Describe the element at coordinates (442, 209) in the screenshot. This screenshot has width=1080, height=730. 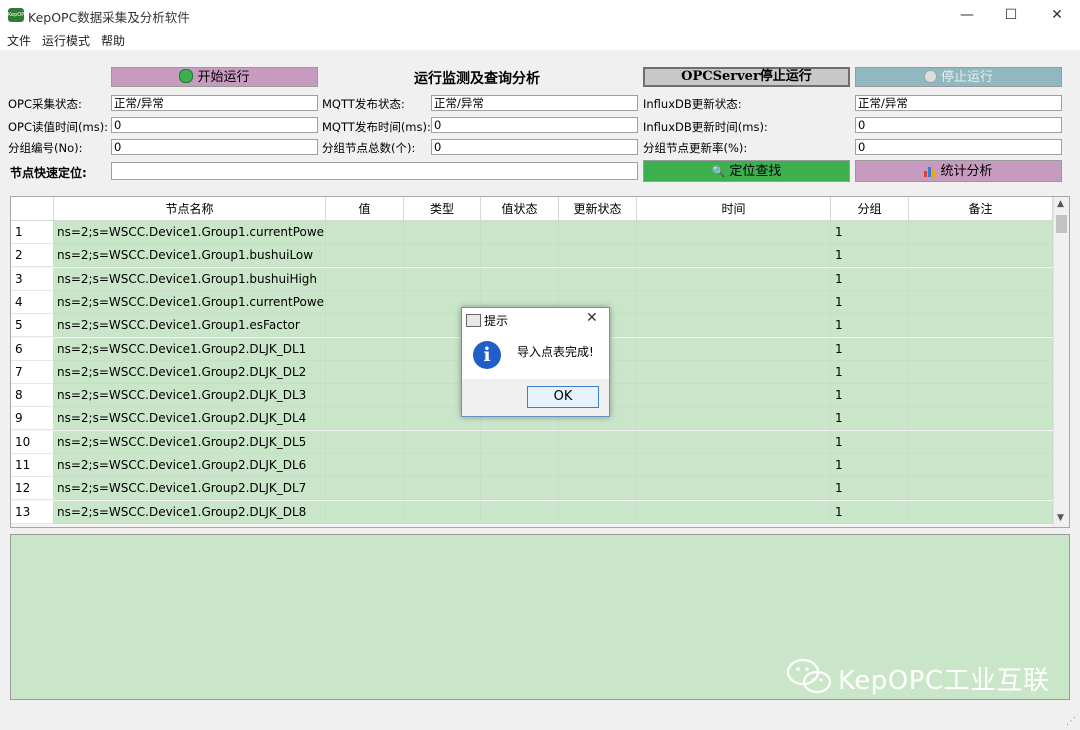
I see `column-header-type: 类型` at that location.